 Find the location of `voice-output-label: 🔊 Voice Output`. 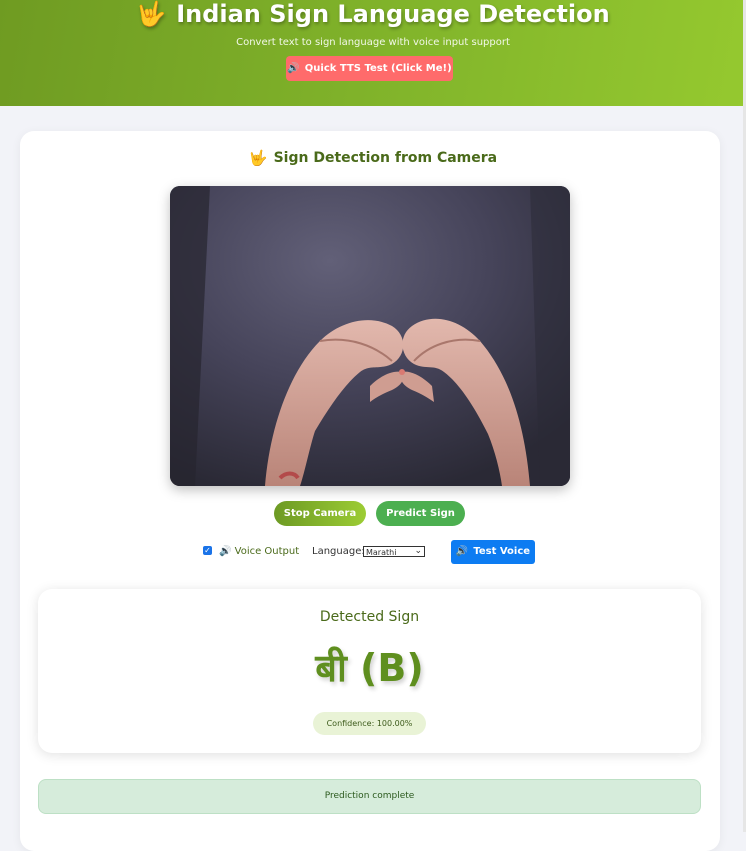

voice-output-label: 🔊 Voice Output is located at coordinates (259, 552).